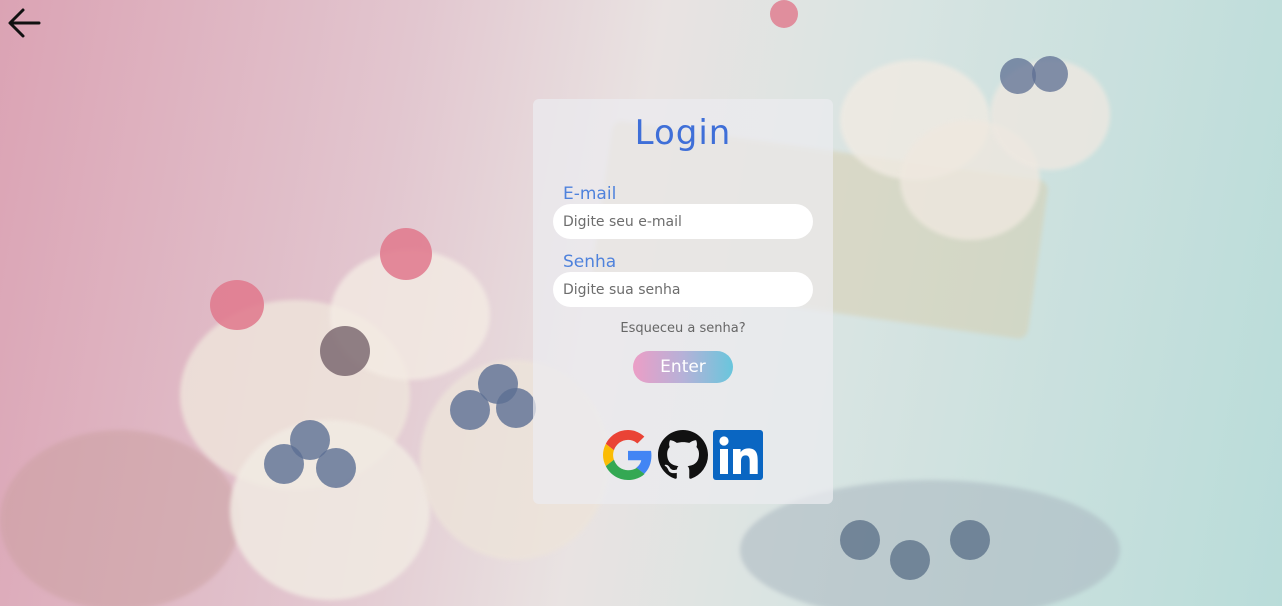 This screenshot has width=1282, height=606. What do you see at coordinates (683, 328) in the screenshot?
I see `forgot-password-link: Esqueceu a senha?` at bounding box center [683, 328].